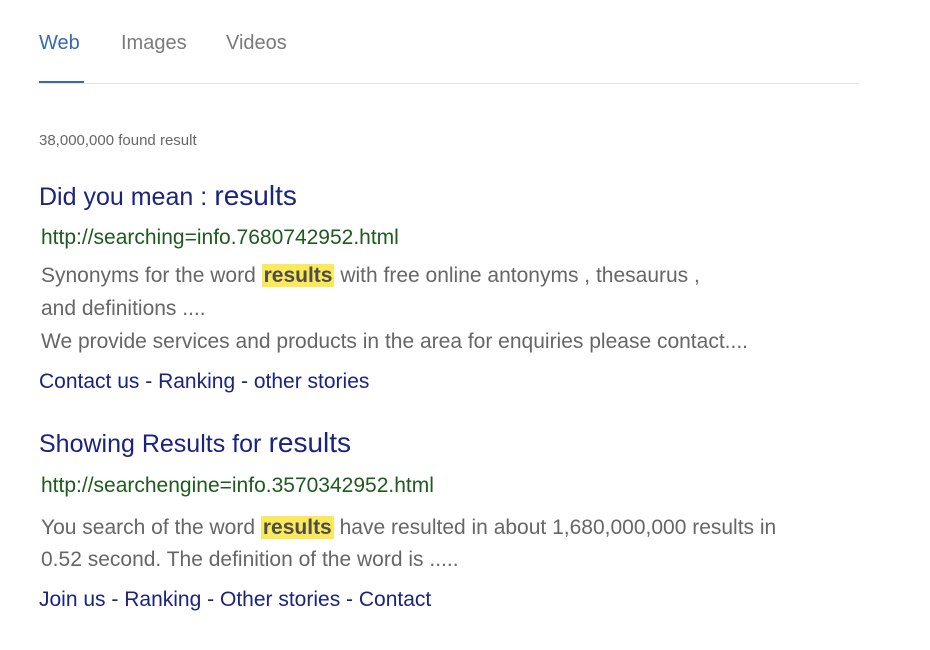 The height and width of the screenshot is (650, 930). Describe the element at coordinates (449, 83) in the screenshot. I see `tabs-divider` at that location.